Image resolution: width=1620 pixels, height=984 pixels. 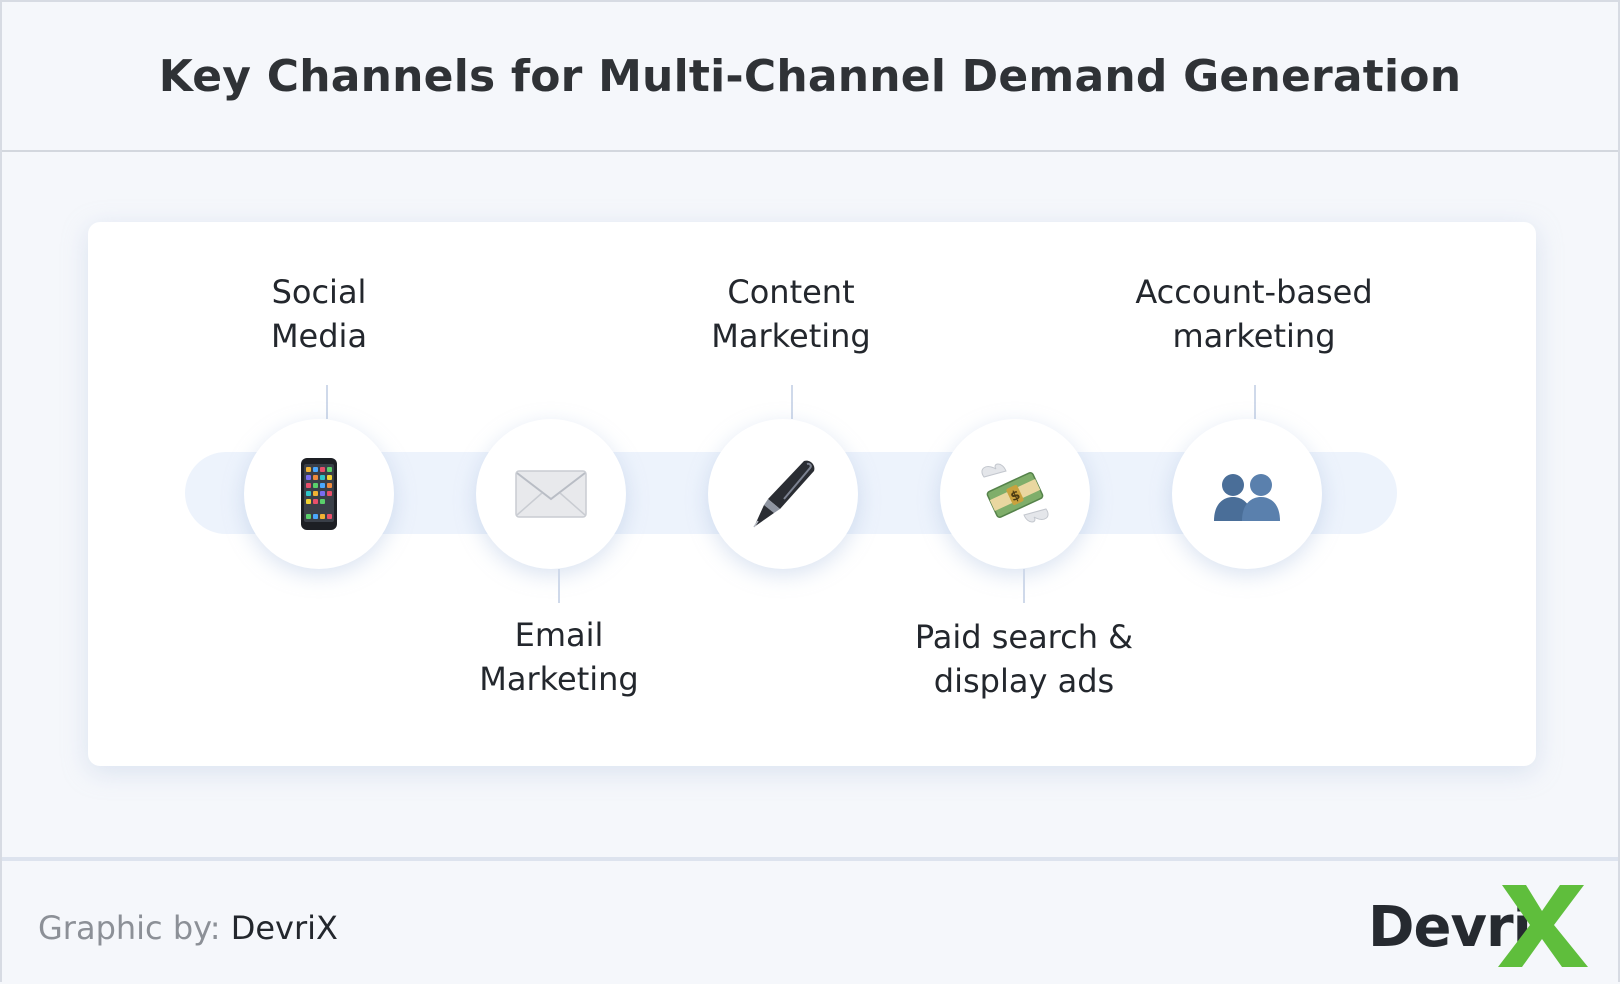 What do you see at coordinates (1024, 681) in the screenshot?
I see `channel-label-line2: display ads` at bounding box center [1024, 681].